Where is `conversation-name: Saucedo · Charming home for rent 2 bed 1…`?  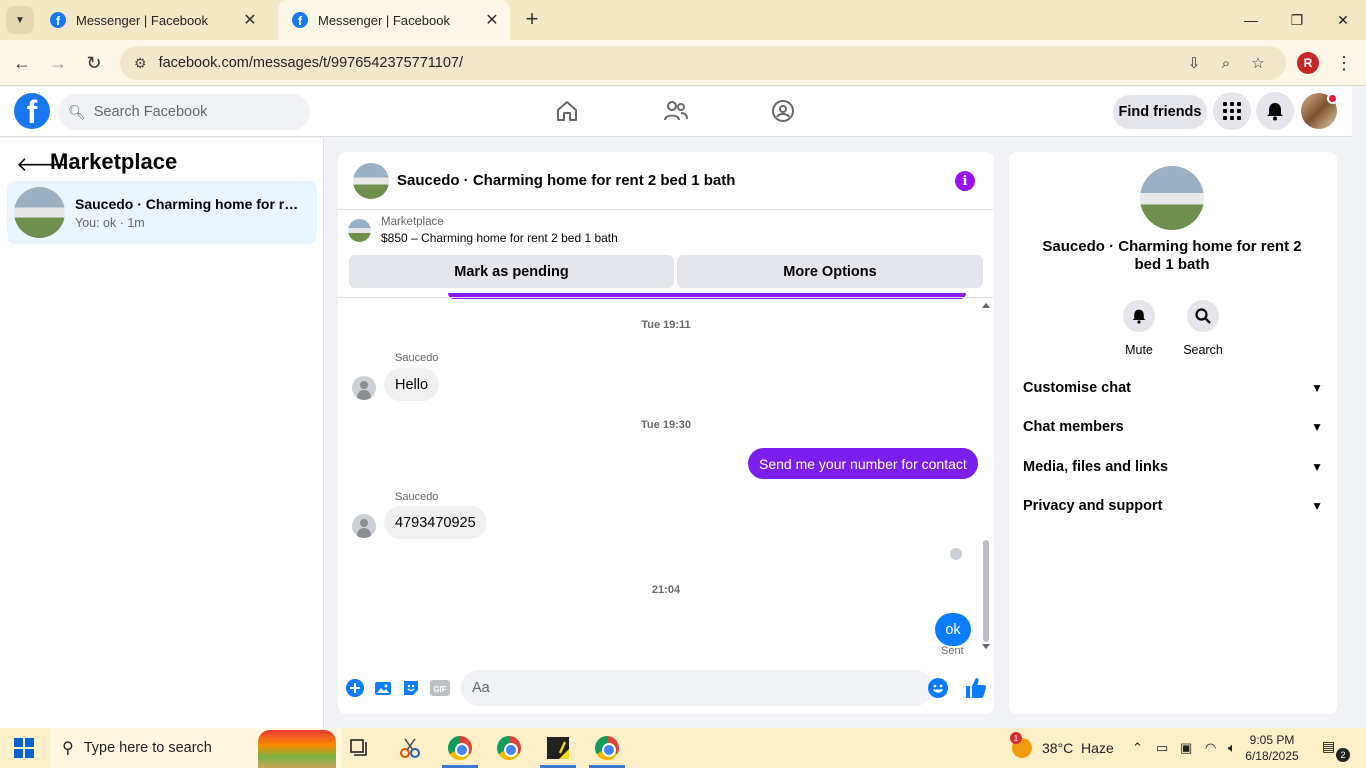
conversation-name: Saucedo · Charming home for rent 2 bed 1… is located at coordinates (190, 203).